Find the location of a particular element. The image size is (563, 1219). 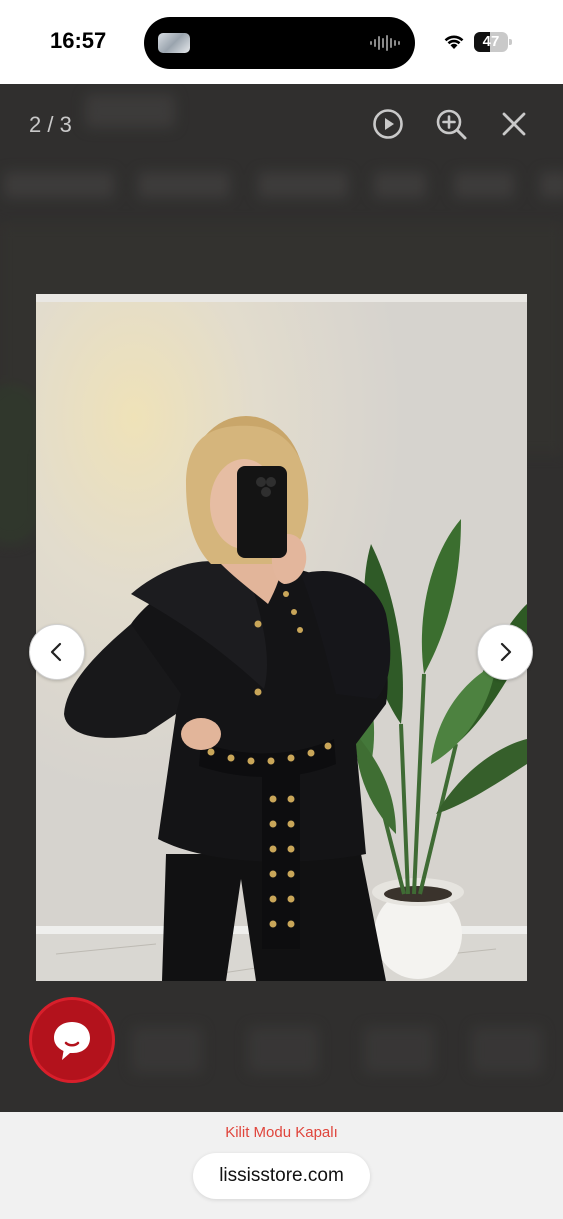

chevron-right-icon is located at coordinates (506, 652).